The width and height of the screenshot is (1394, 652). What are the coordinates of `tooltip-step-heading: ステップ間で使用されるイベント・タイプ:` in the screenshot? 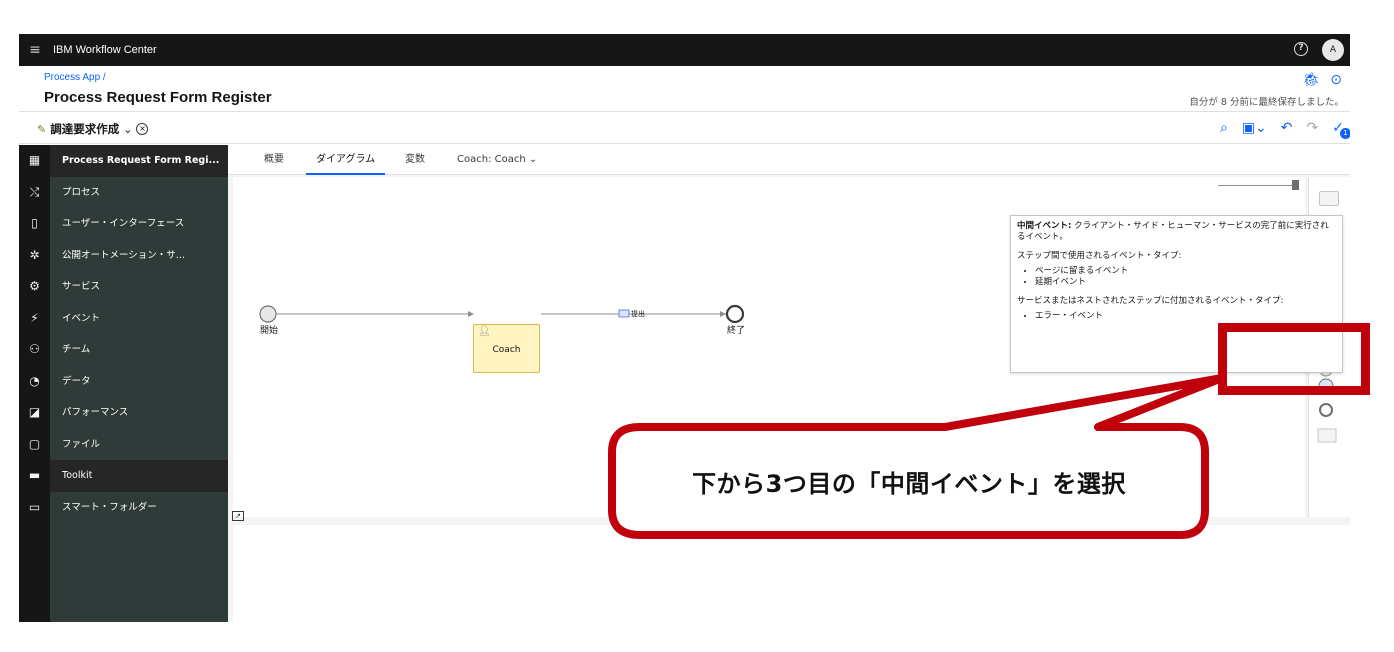 It's located at (1099, 256).